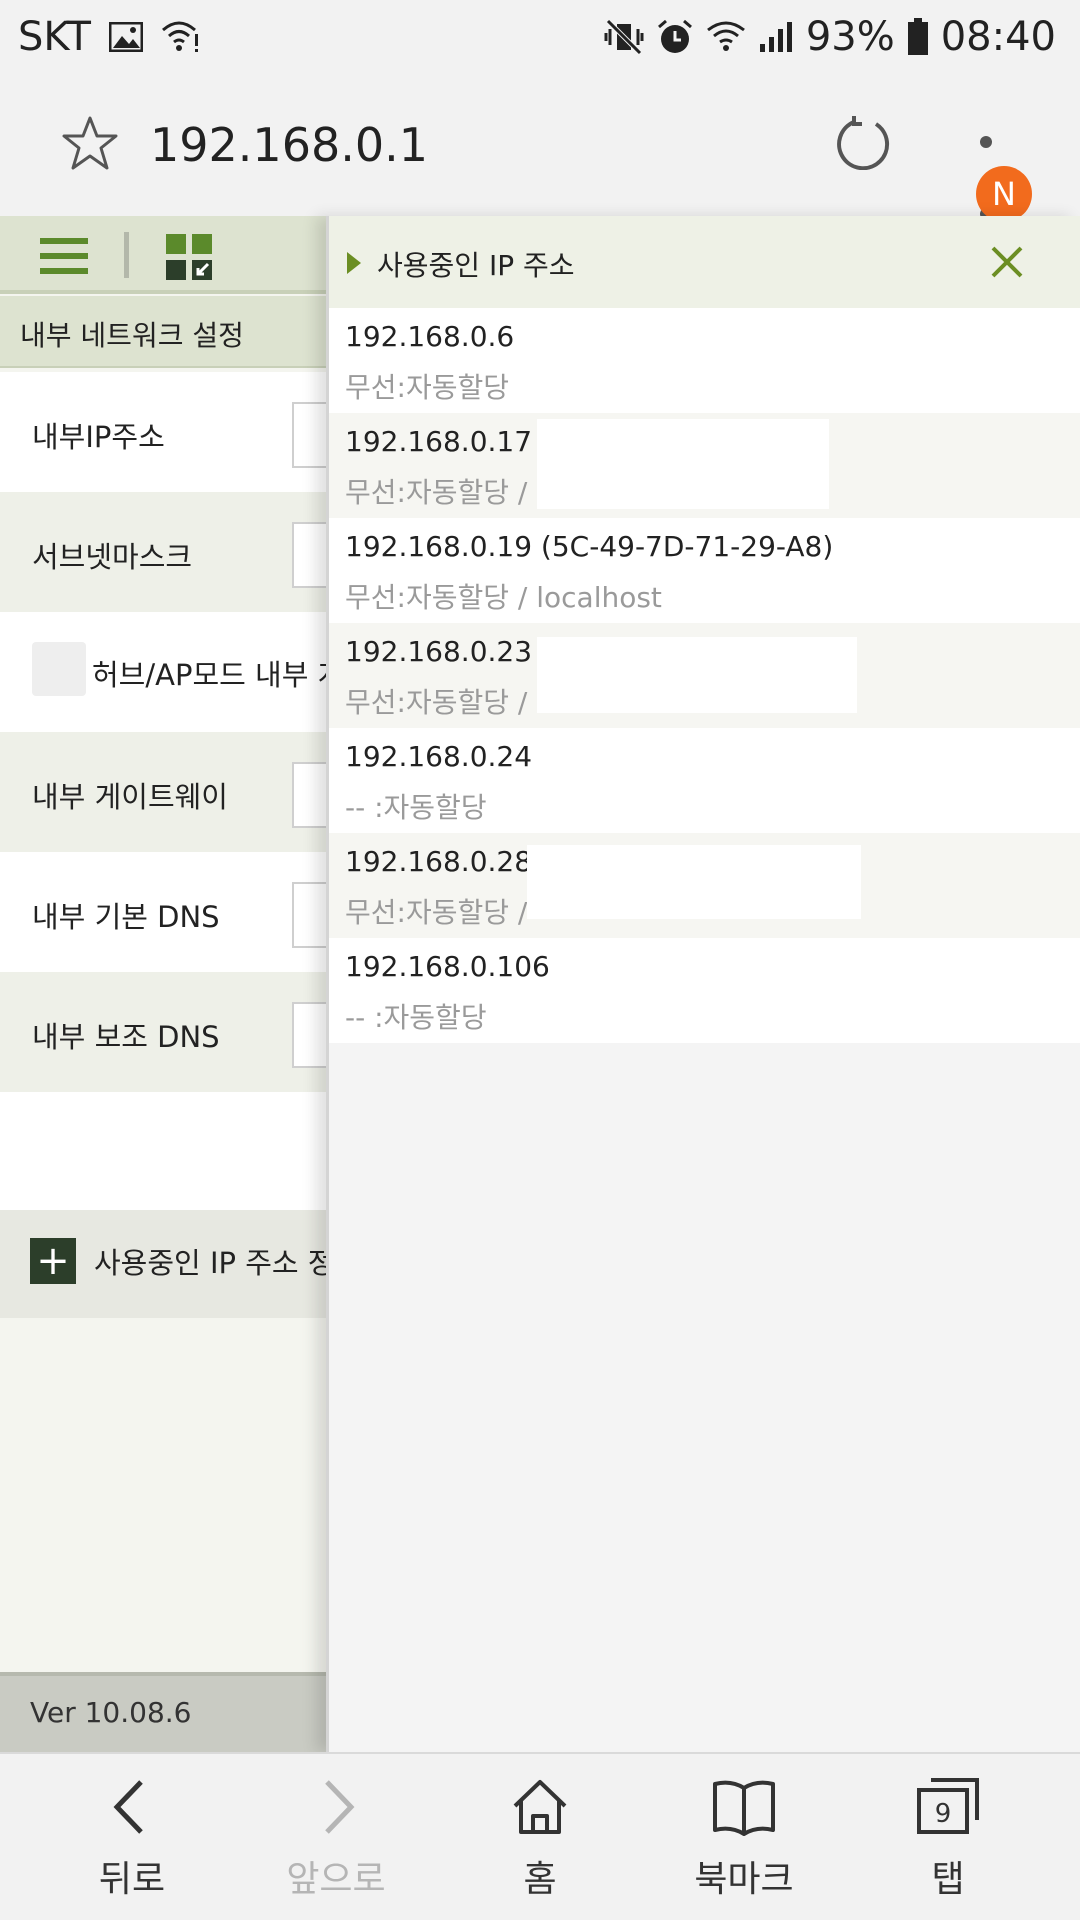  Describe the element at coordinates (624, 37) in the screenshot. I see `vibrate-mute-icon` at that location.